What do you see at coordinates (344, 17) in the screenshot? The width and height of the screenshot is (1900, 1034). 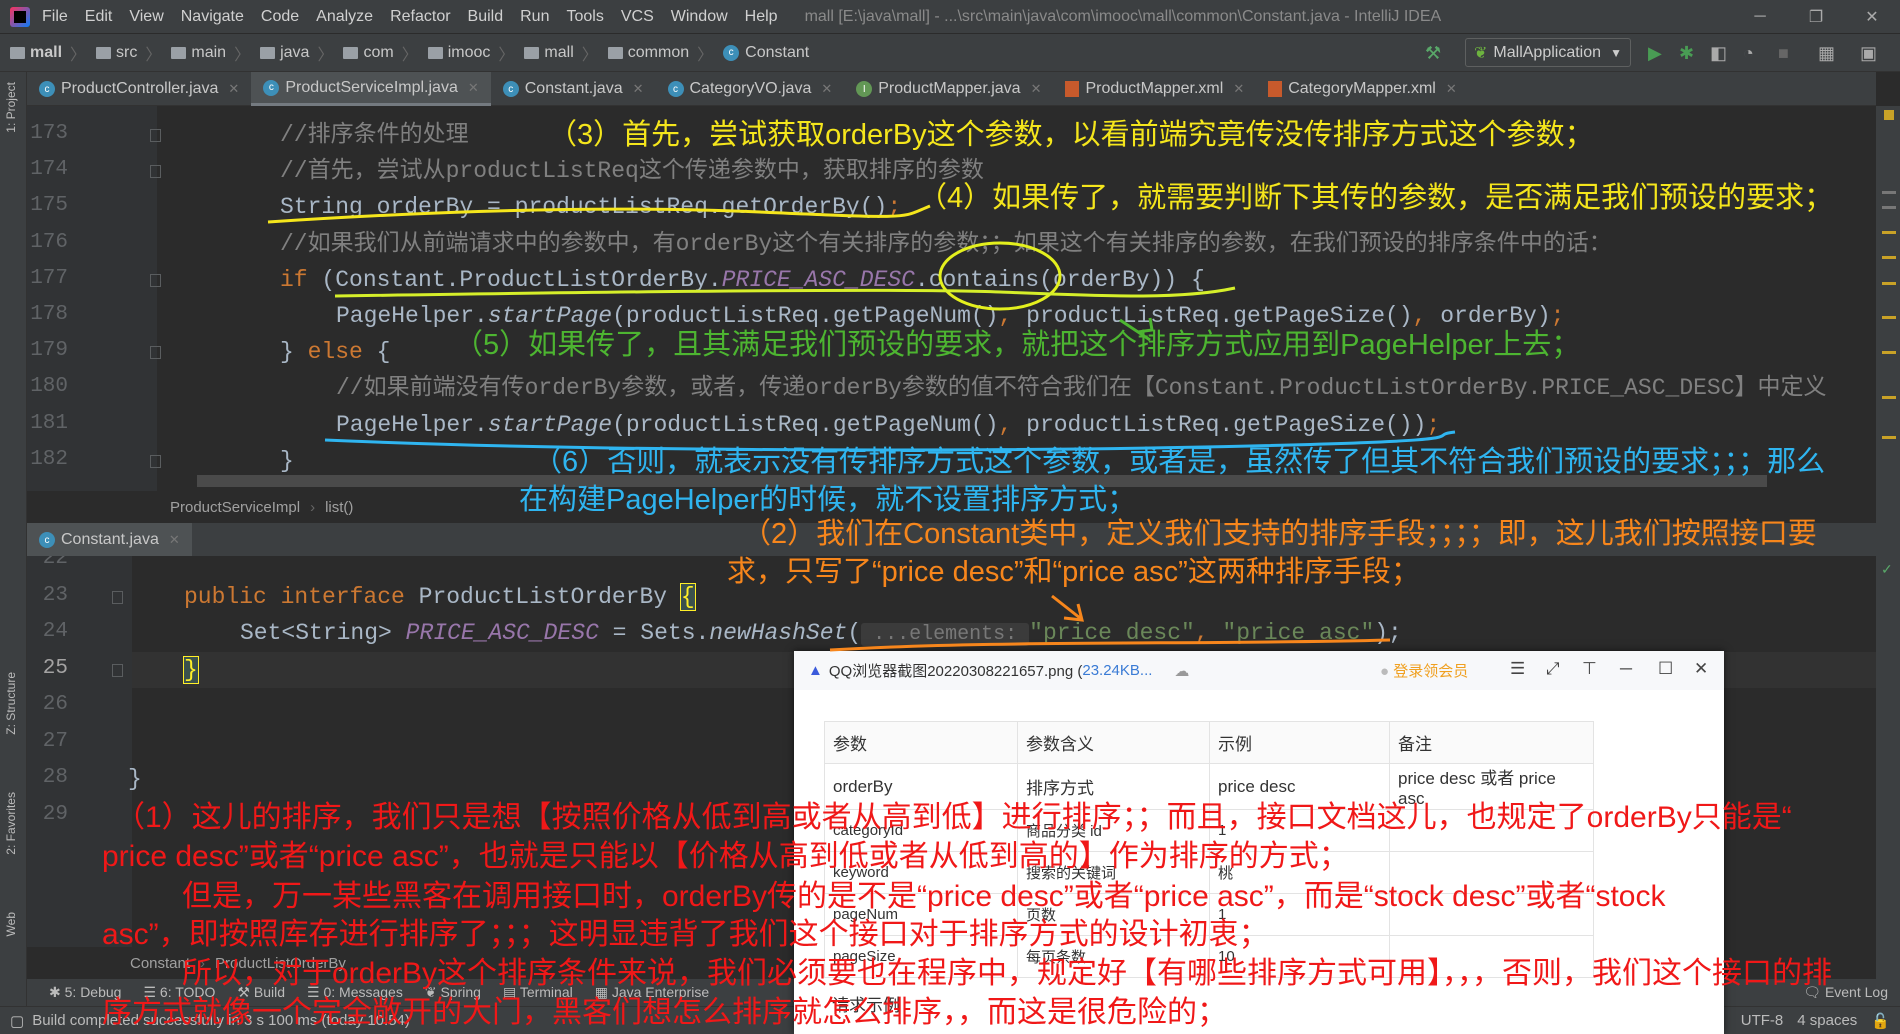 I see `menu-analyze: Analyze` at bounding box center [344, 17].